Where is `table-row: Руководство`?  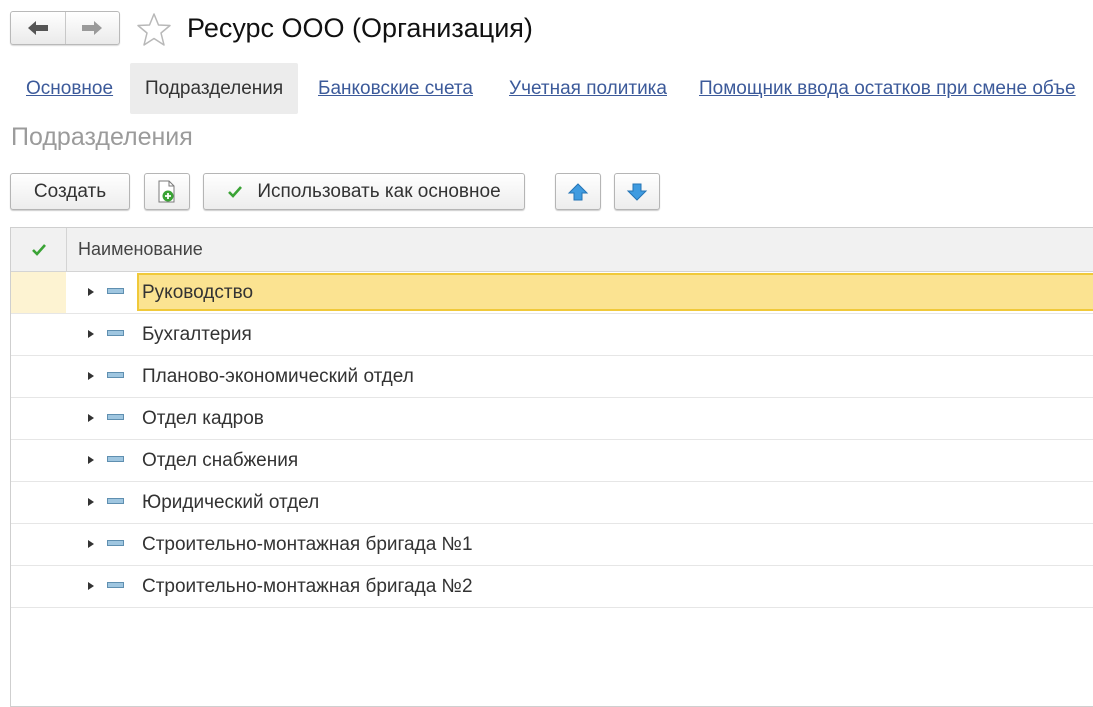 table-row: Руководство is located at coordinates (552, 293).